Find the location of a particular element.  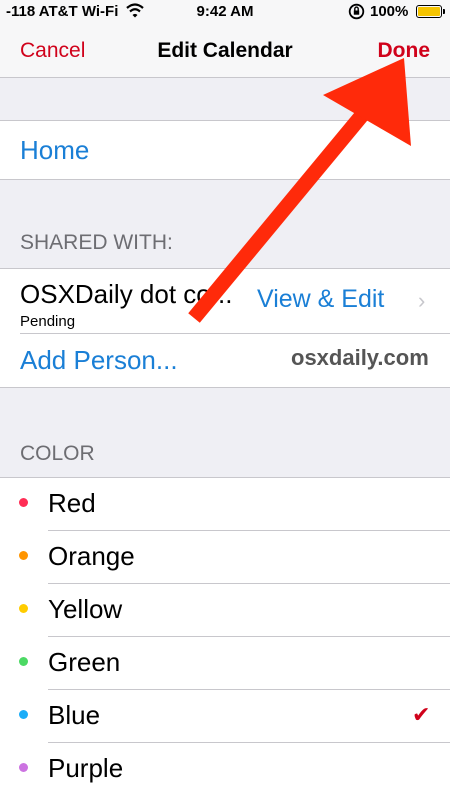

shared-with-header: SHARED WITH: is located at coordinates (96, 242).